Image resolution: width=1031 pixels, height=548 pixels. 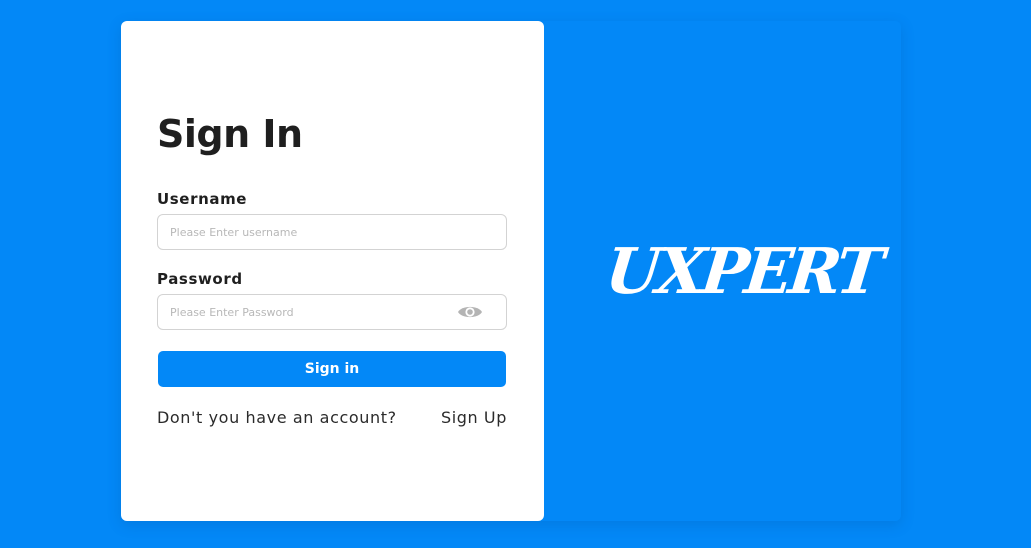 I want to click on password-field-wrapper, so click(x=332, y=312).